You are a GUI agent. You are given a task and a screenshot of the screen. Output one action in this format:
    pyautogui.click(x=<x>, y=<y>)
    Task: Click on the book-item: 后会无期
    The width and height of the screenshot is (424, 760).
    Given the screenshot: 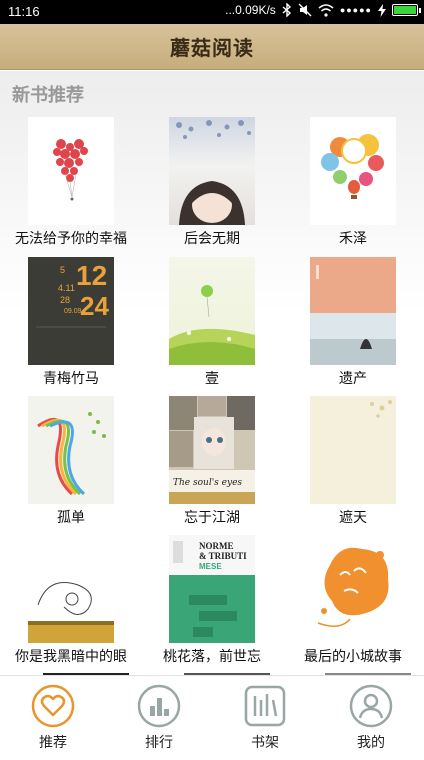 What is the action you would take?
    pyautogui.click(x=212, y=182)
    